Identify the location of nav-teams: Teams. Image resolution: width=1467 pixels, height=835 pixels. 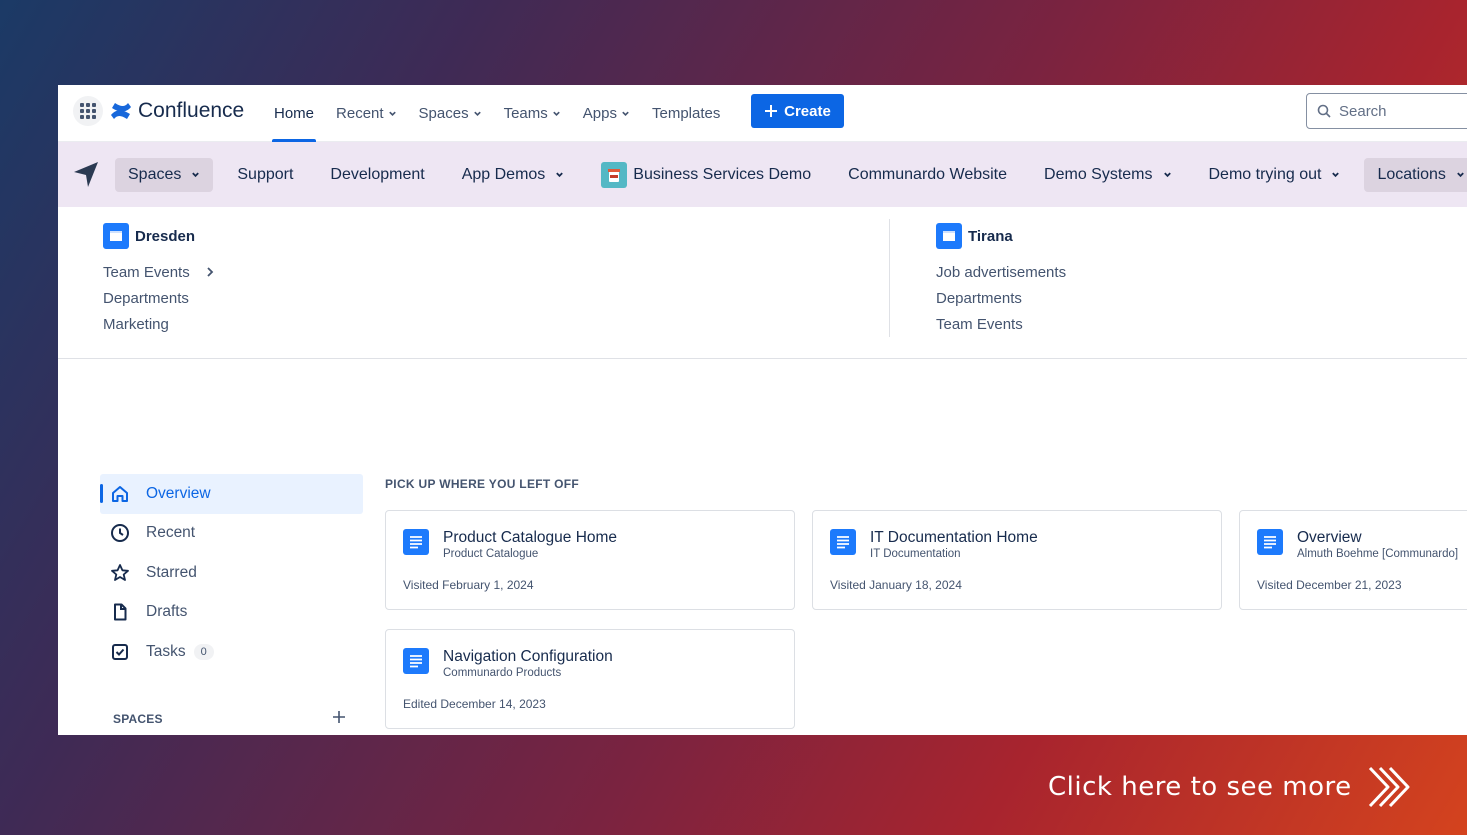
(532, 113).